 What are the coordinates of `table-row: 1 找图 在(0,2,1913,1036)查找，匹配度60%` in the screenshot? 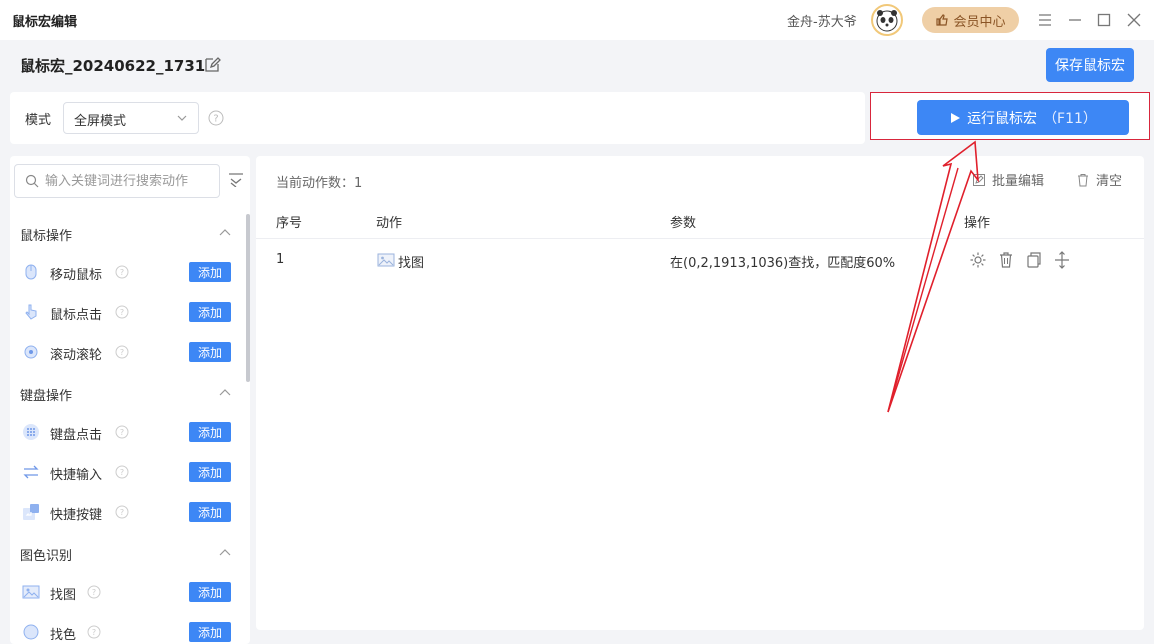 It's located at (700, 261).